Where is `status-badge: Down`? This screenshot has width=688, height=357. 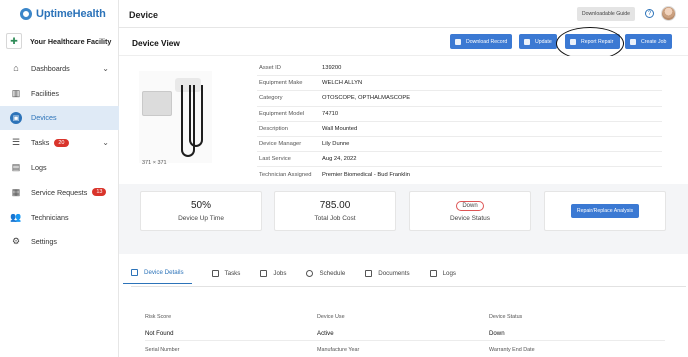
status-badge: Down is located at coordinates (470, 205).